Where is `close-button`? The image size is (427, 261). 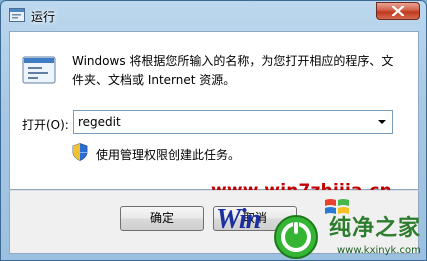
close-button is located at coordinates (398, 11).